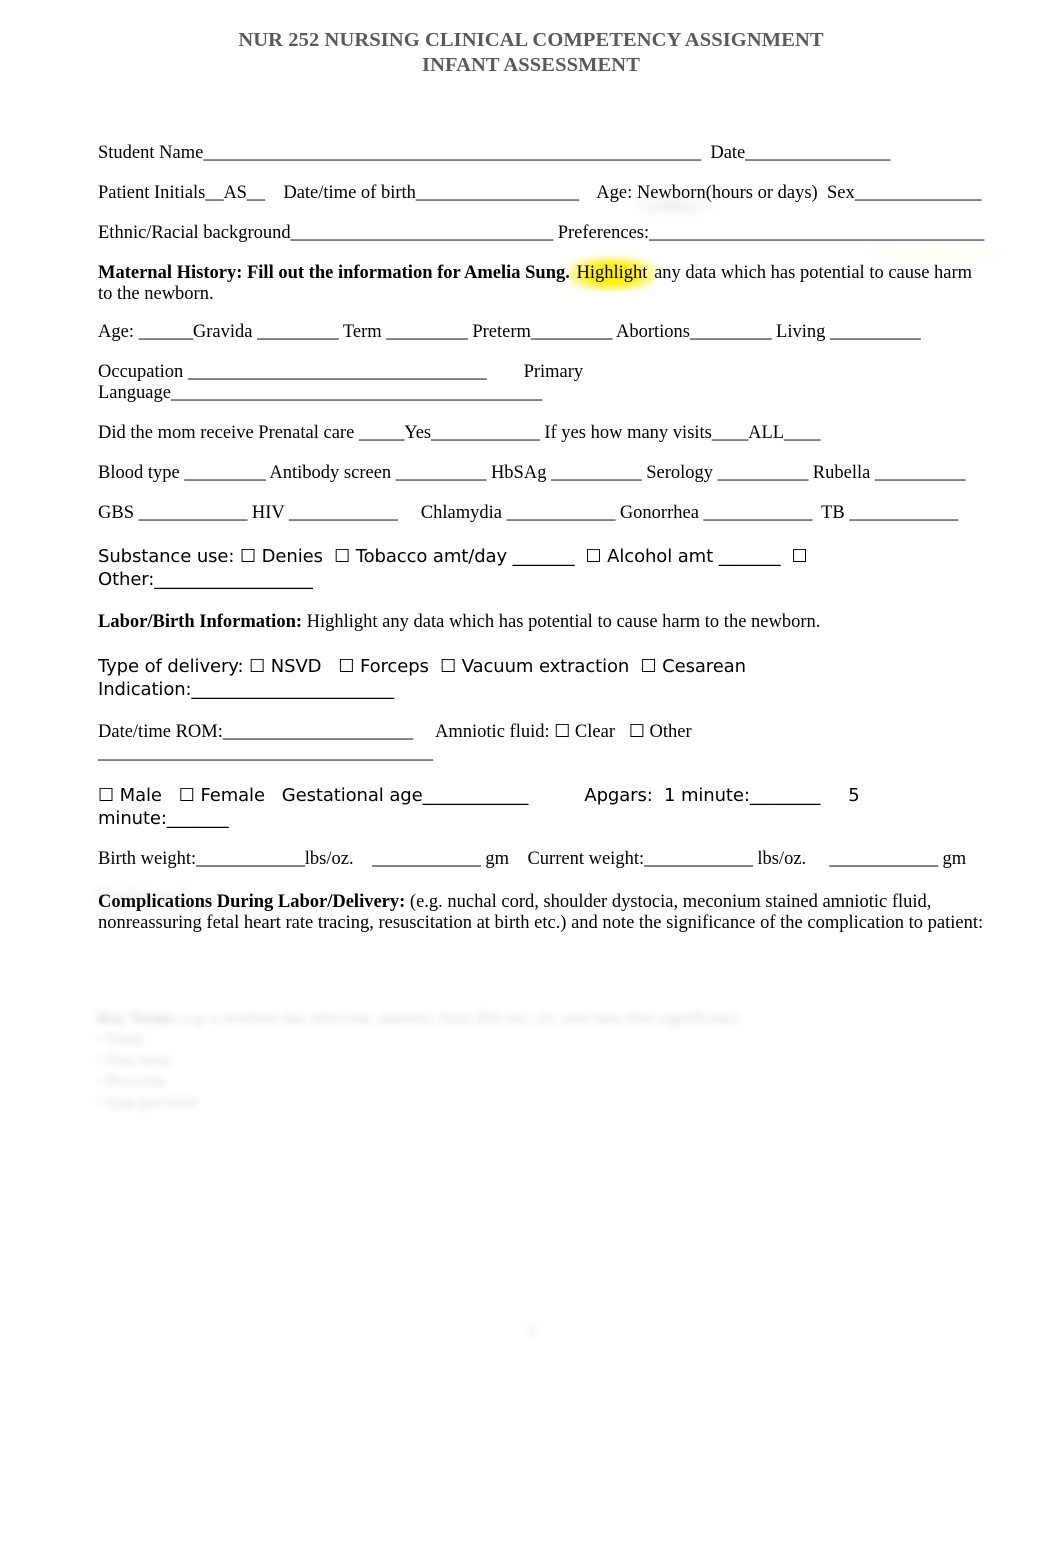 Image resolution: width=1062 pixels, height=1556 pixels. Describe the element at coordinates (801, 332) in the screenshot. I see `living-label: Living` at that location.